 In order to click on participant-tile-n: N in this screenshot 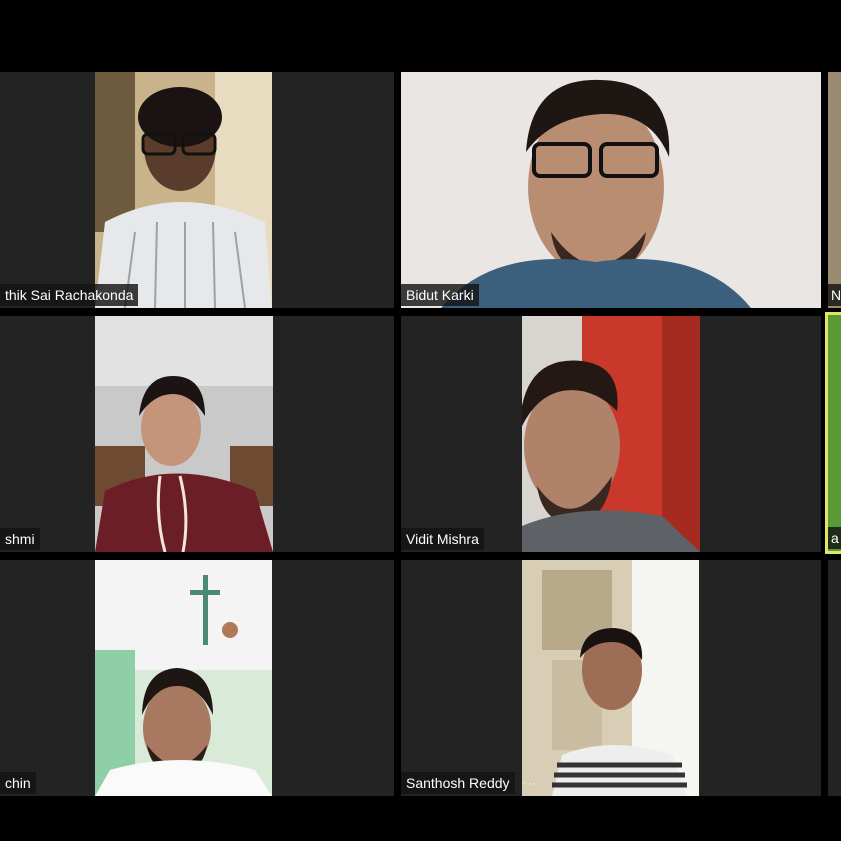, I will do `click(834, 190)`.